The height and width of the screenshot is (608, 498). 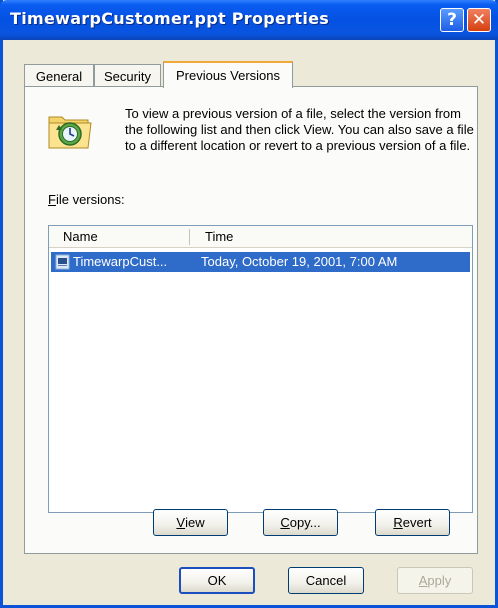 I want to click on apply-button: Apply, so click(x=435, y=580).